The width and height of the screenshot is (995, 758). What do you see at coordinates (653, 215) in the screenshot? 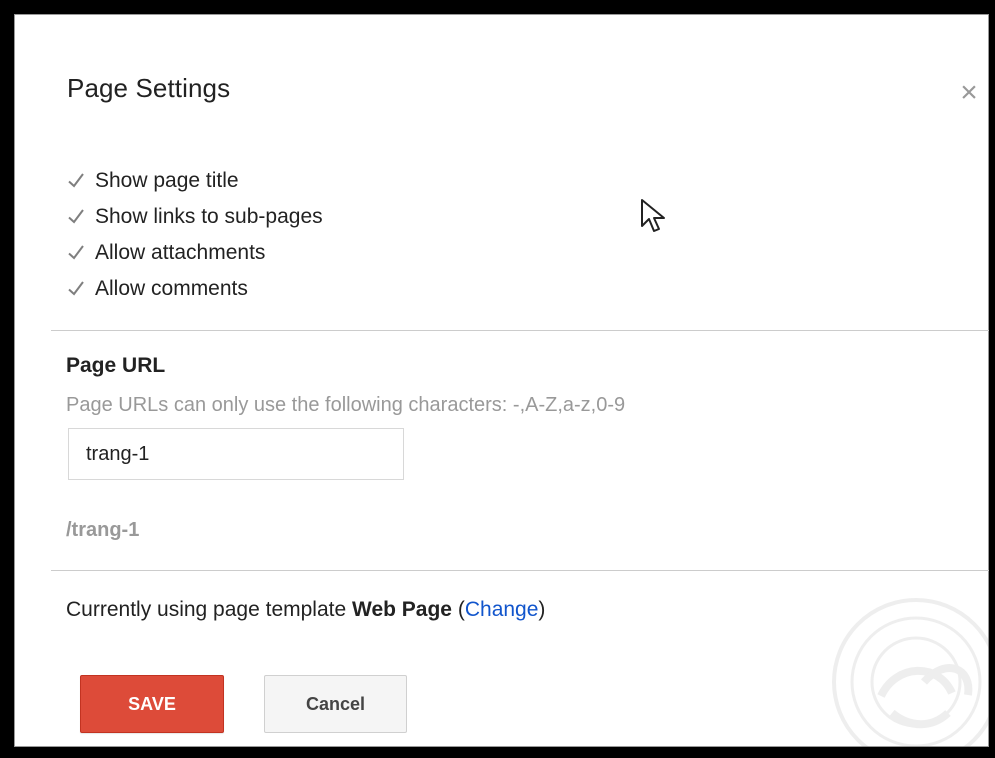
I see `mouse-pointer-icon` at bounding box center [653, 215].